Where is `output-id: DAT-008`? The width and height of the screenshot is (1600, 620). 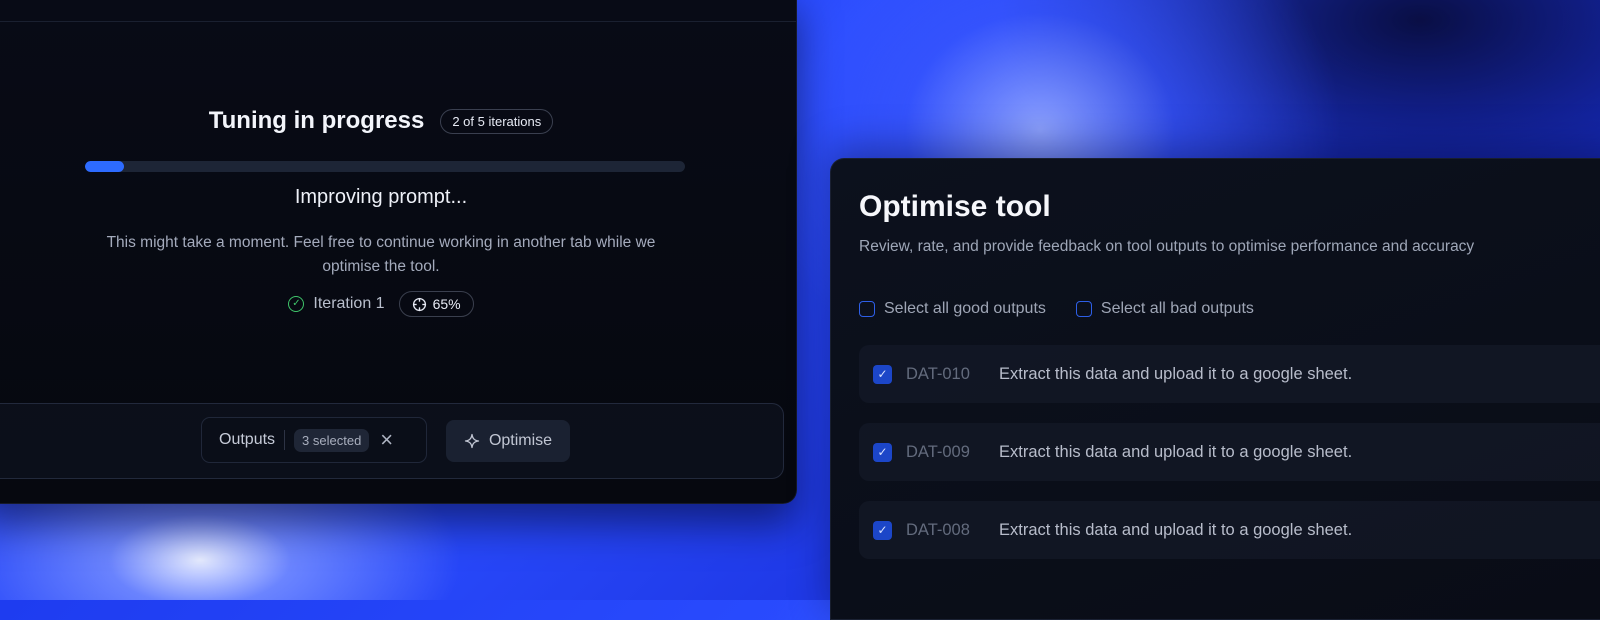 output-id: DAT-008 is located at coordinates (938, 529).